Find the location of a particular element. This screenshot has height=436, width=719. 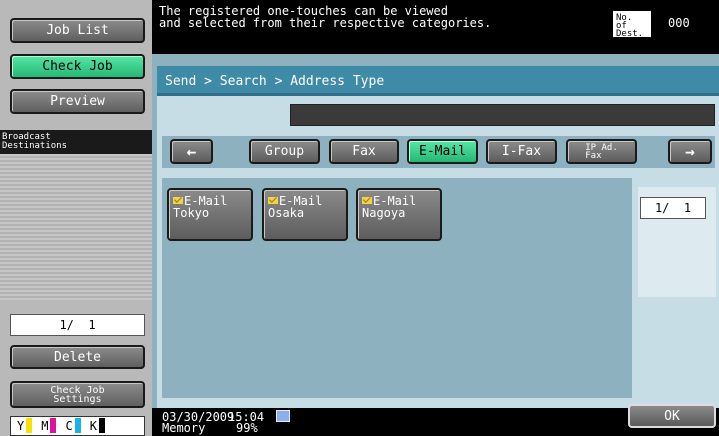

address-page-indicator: 1/ 1 is located at coordinates (673, 208).